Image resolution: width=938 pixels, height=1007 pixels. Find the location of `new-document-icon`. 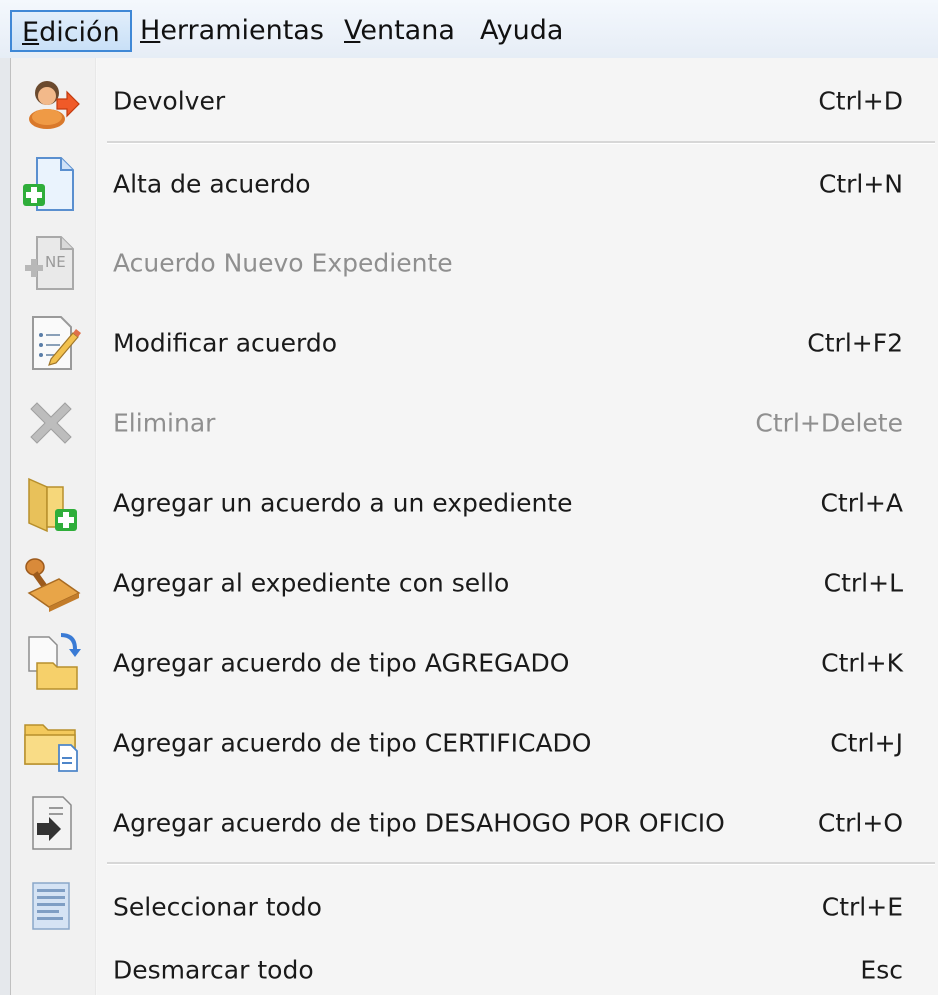

new-document-icon is located at coordinates (48, 184).